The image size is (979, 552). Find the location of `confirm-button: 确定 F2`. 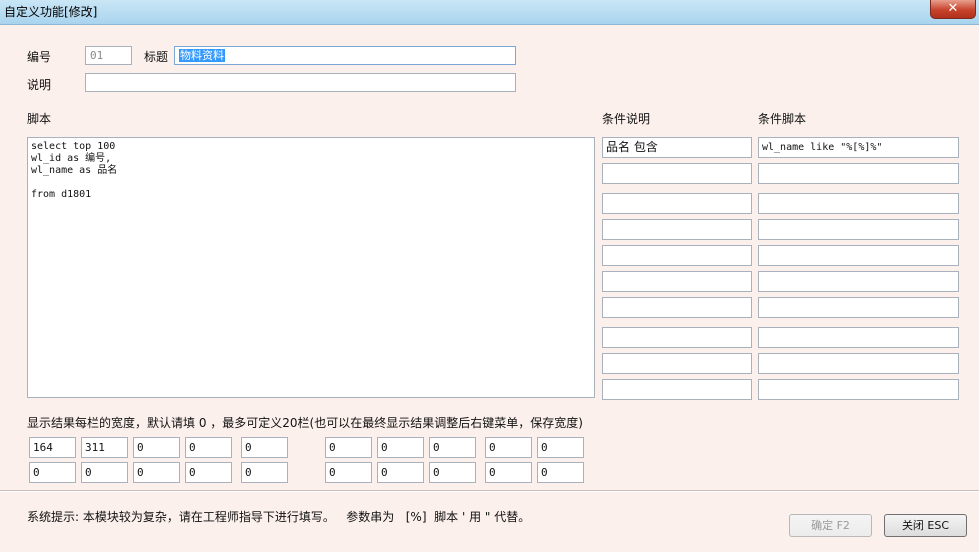

confirm-button: 确定 F2 is located at coordinates (830, 525).